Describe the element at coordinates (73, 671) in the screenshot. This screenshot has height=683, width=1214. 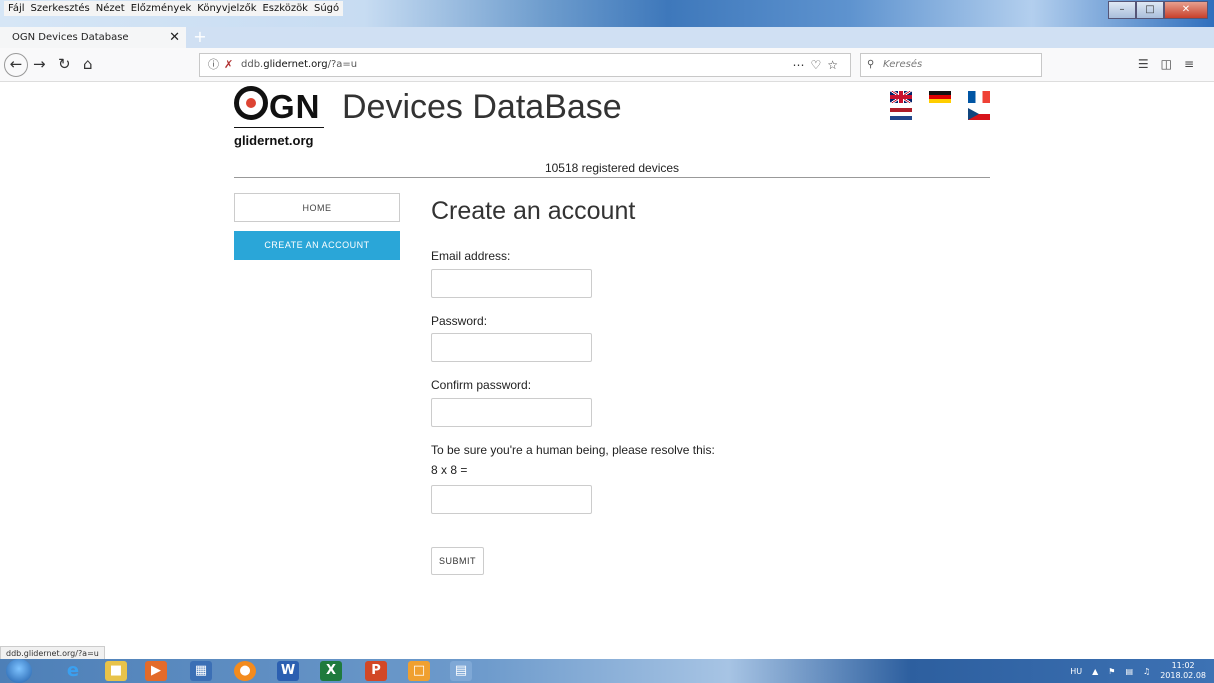
I see `internet-explorer-icon: e` at that location.